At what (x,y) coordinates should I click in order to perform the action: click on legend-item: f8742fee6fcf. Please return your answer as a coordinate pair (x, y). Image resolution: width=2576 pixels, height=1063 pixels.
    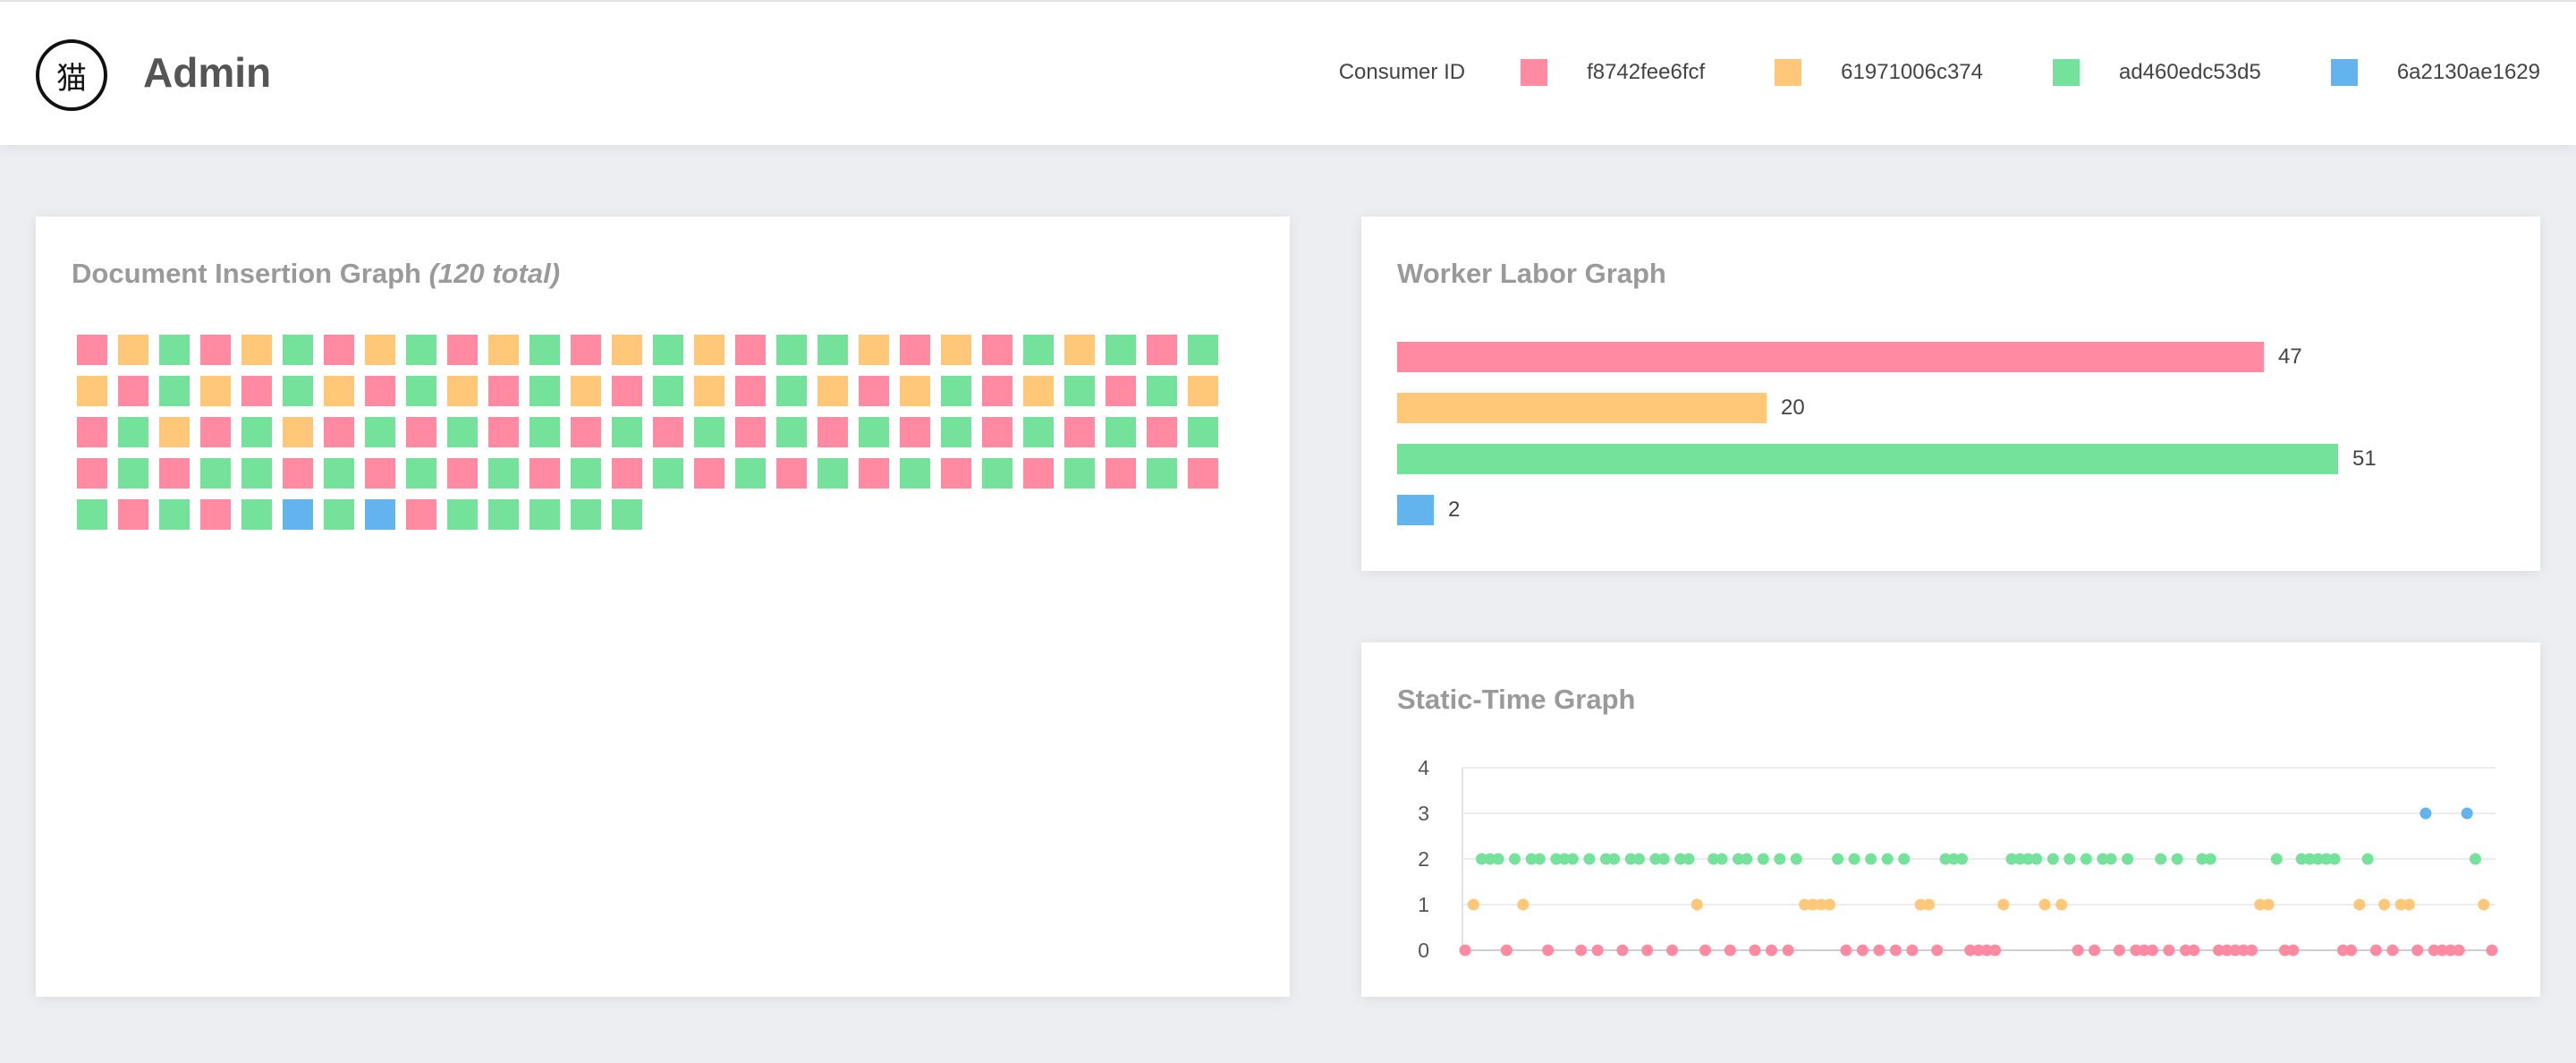
    Looking at the image, I should click on (1613, 72).